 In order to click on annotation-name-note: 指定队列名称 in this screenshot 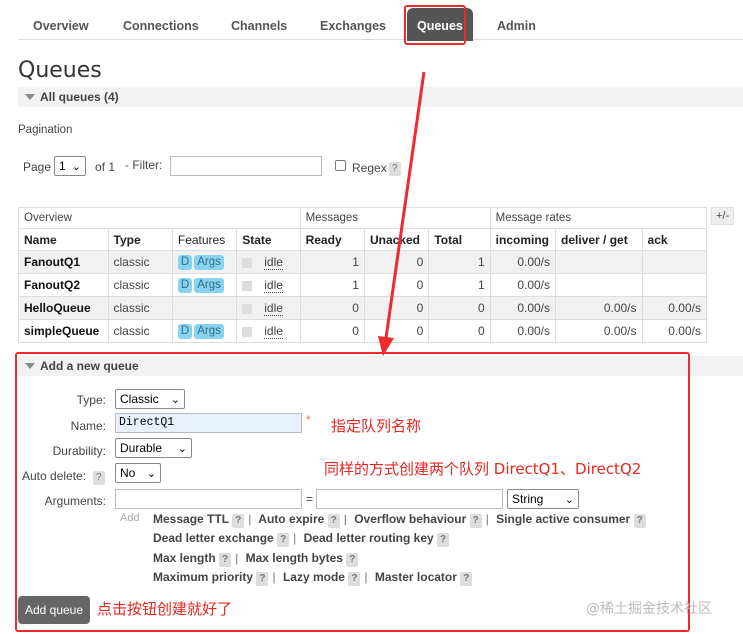, I will do `click(376, 426)`.